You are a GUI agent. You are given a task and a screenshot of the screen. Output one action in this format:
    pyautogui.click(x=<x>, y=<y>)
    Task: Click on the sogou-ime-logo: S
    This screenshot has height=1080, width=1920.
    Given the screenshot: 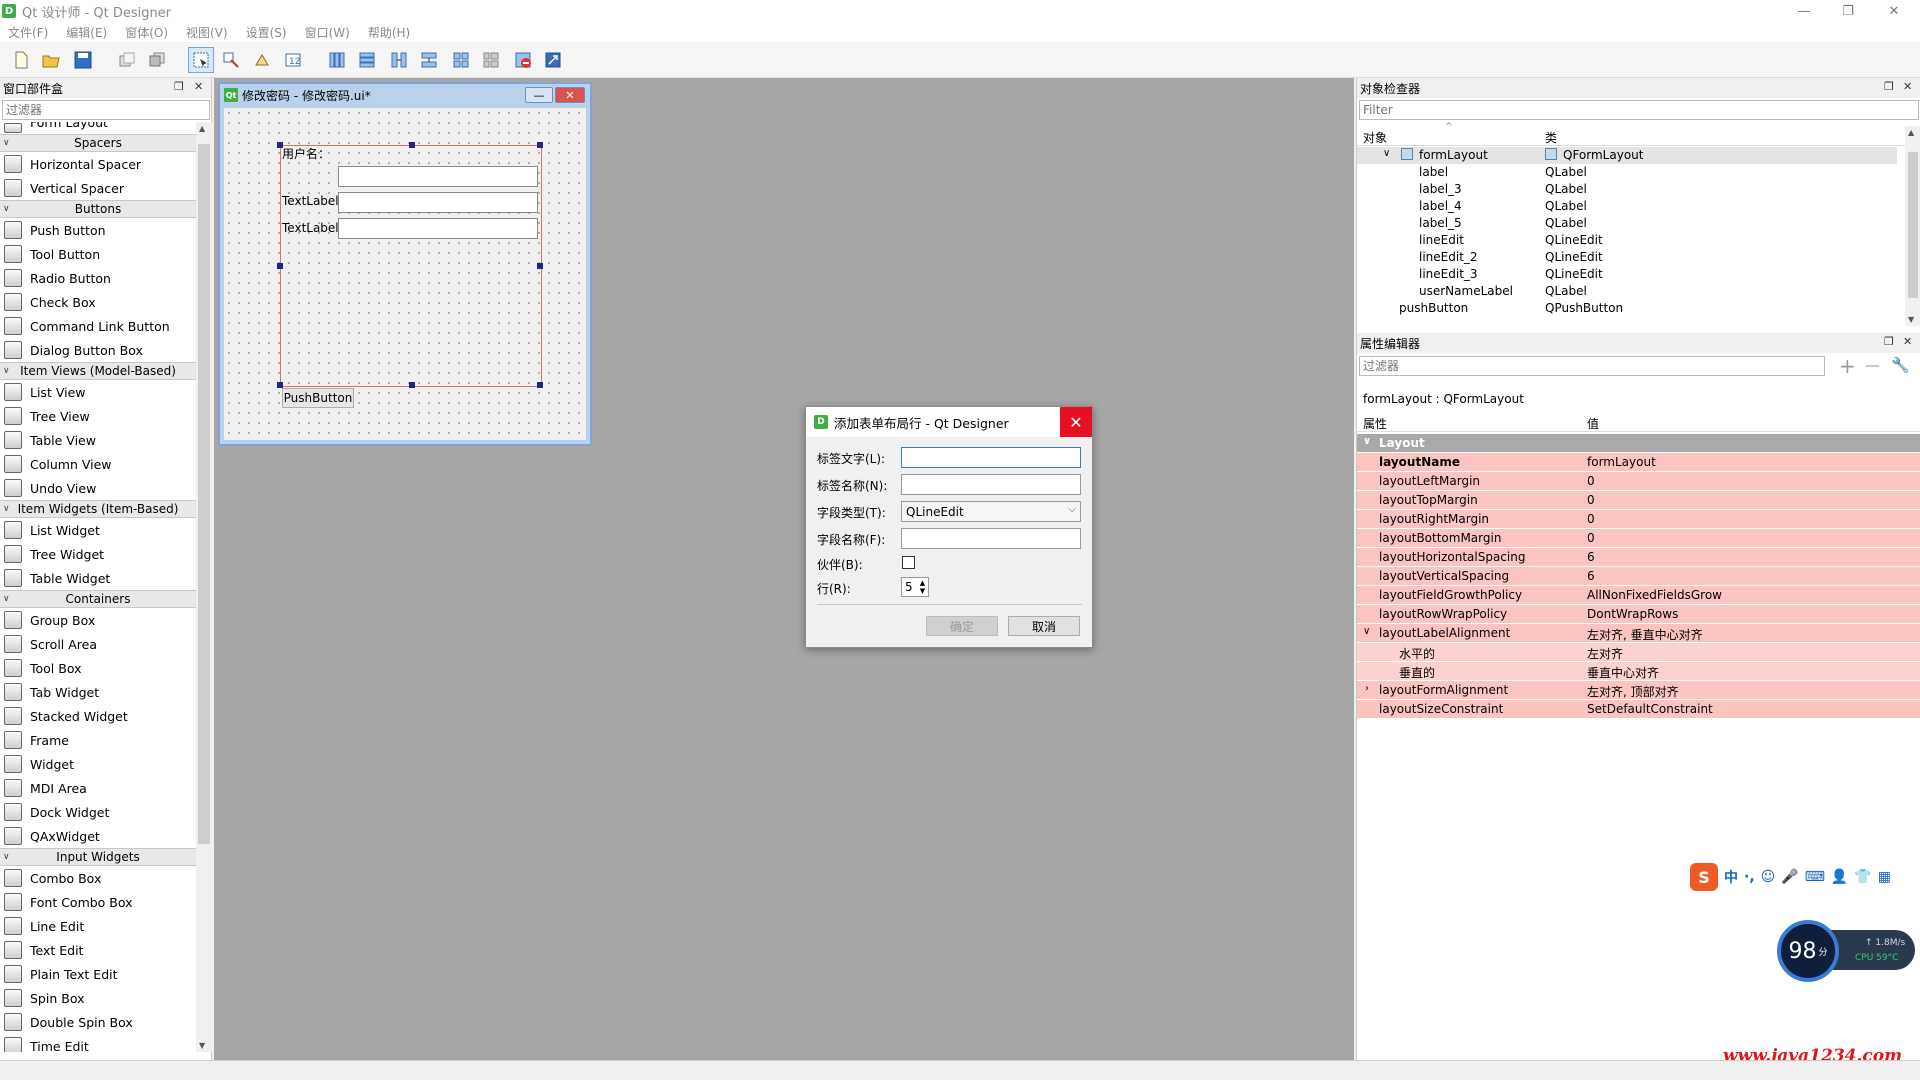 What is the action you would take?
    pyautogui.click(x=1704, y=877)
    